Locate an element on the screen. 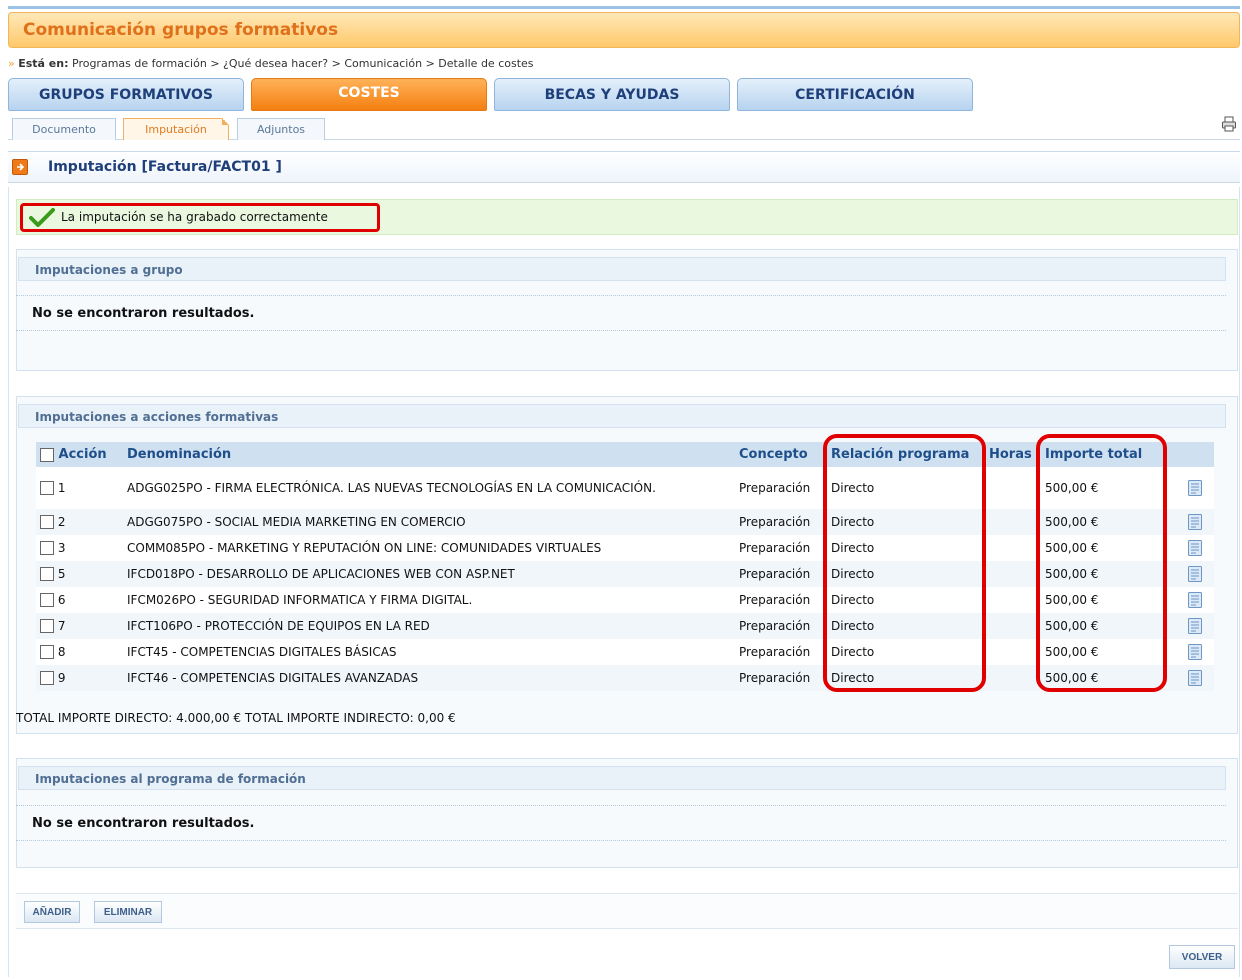  header-relacion: Relación programa is located at coordinates (906, 454).